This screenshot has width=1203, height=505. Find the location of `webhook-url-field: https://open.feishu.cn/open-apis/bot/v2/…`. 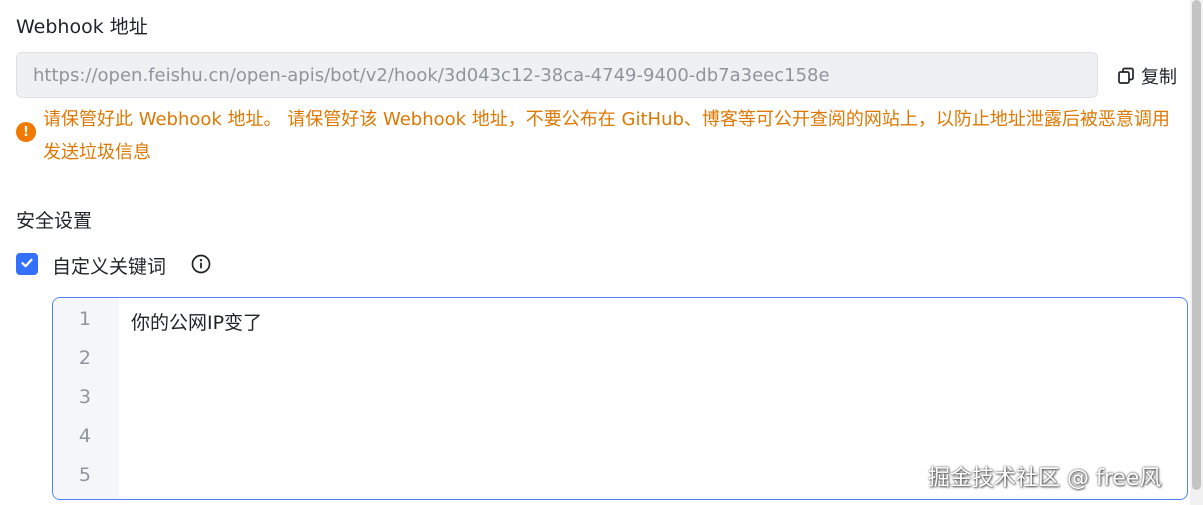

webhook-url-field: https://open.feishu.cn/open-apis/bot/v2/… is located at coordinates (557, 75).